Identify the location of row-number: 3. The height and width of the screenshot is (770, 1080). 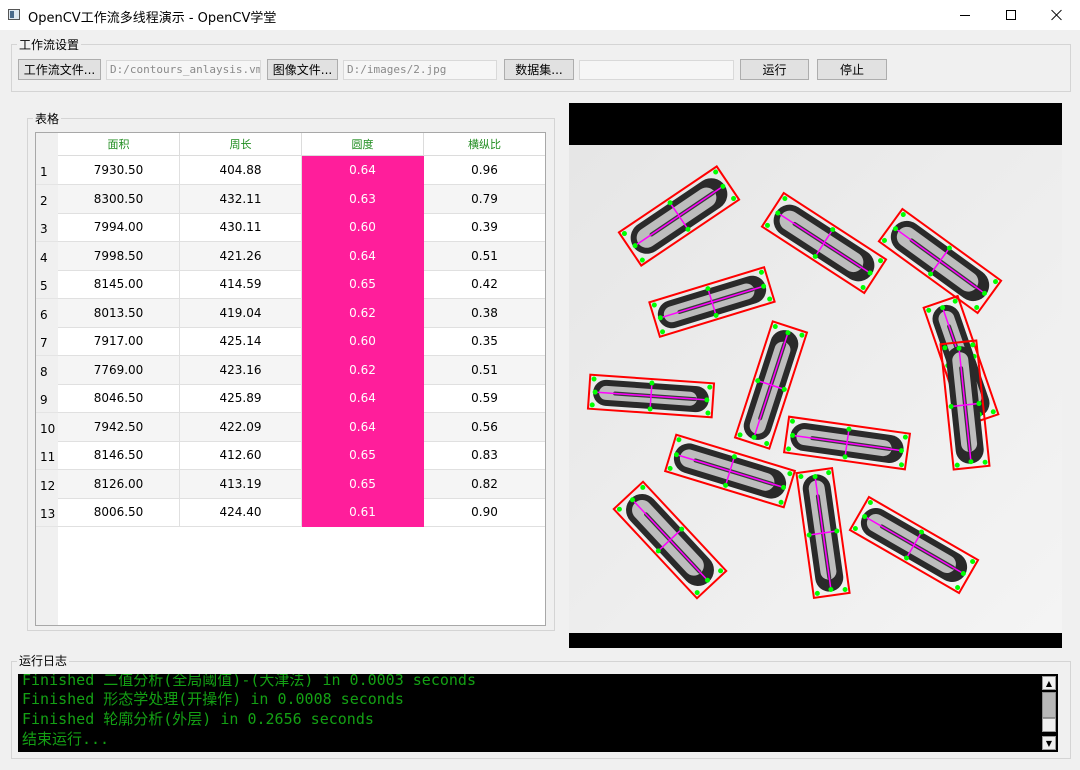
(47, 227).